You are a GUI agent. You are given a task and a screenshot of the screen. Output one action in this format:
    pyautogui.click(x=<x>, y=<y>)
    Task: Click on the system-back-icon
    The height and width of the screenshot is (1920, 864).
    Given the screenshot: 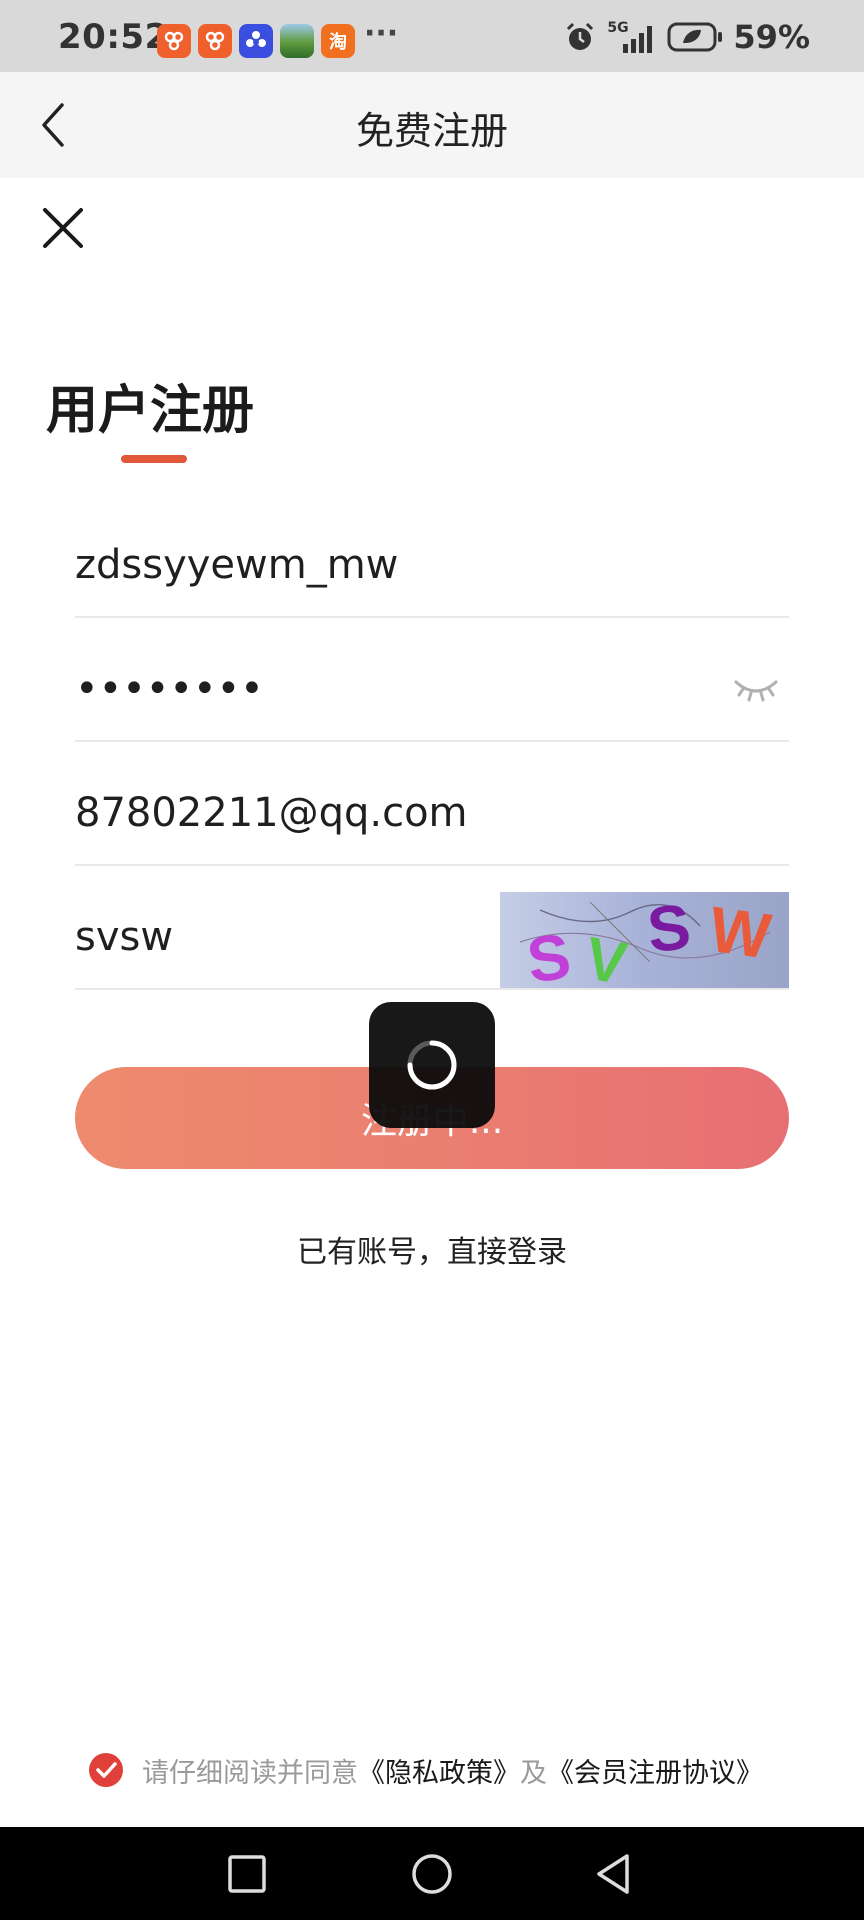 What is the action you would take?
    pyautogui.click(x=614, y=1874)
    